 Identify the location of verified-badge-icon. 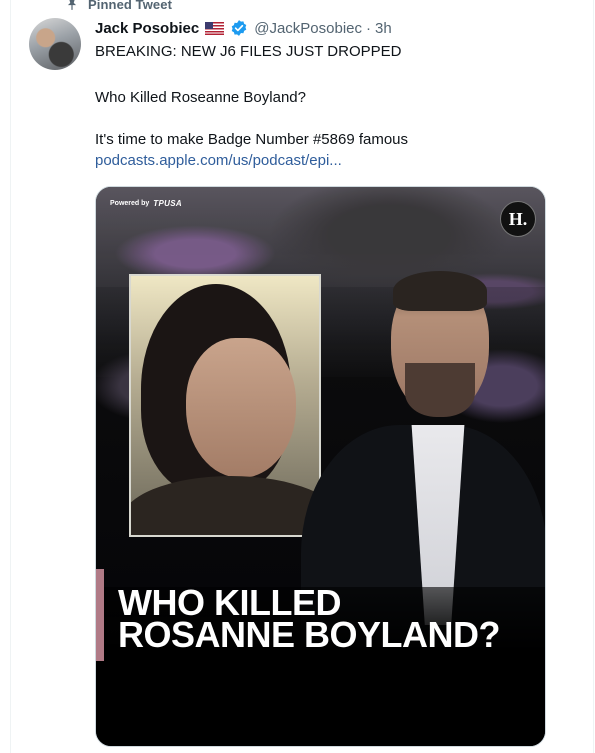
(239, 28).